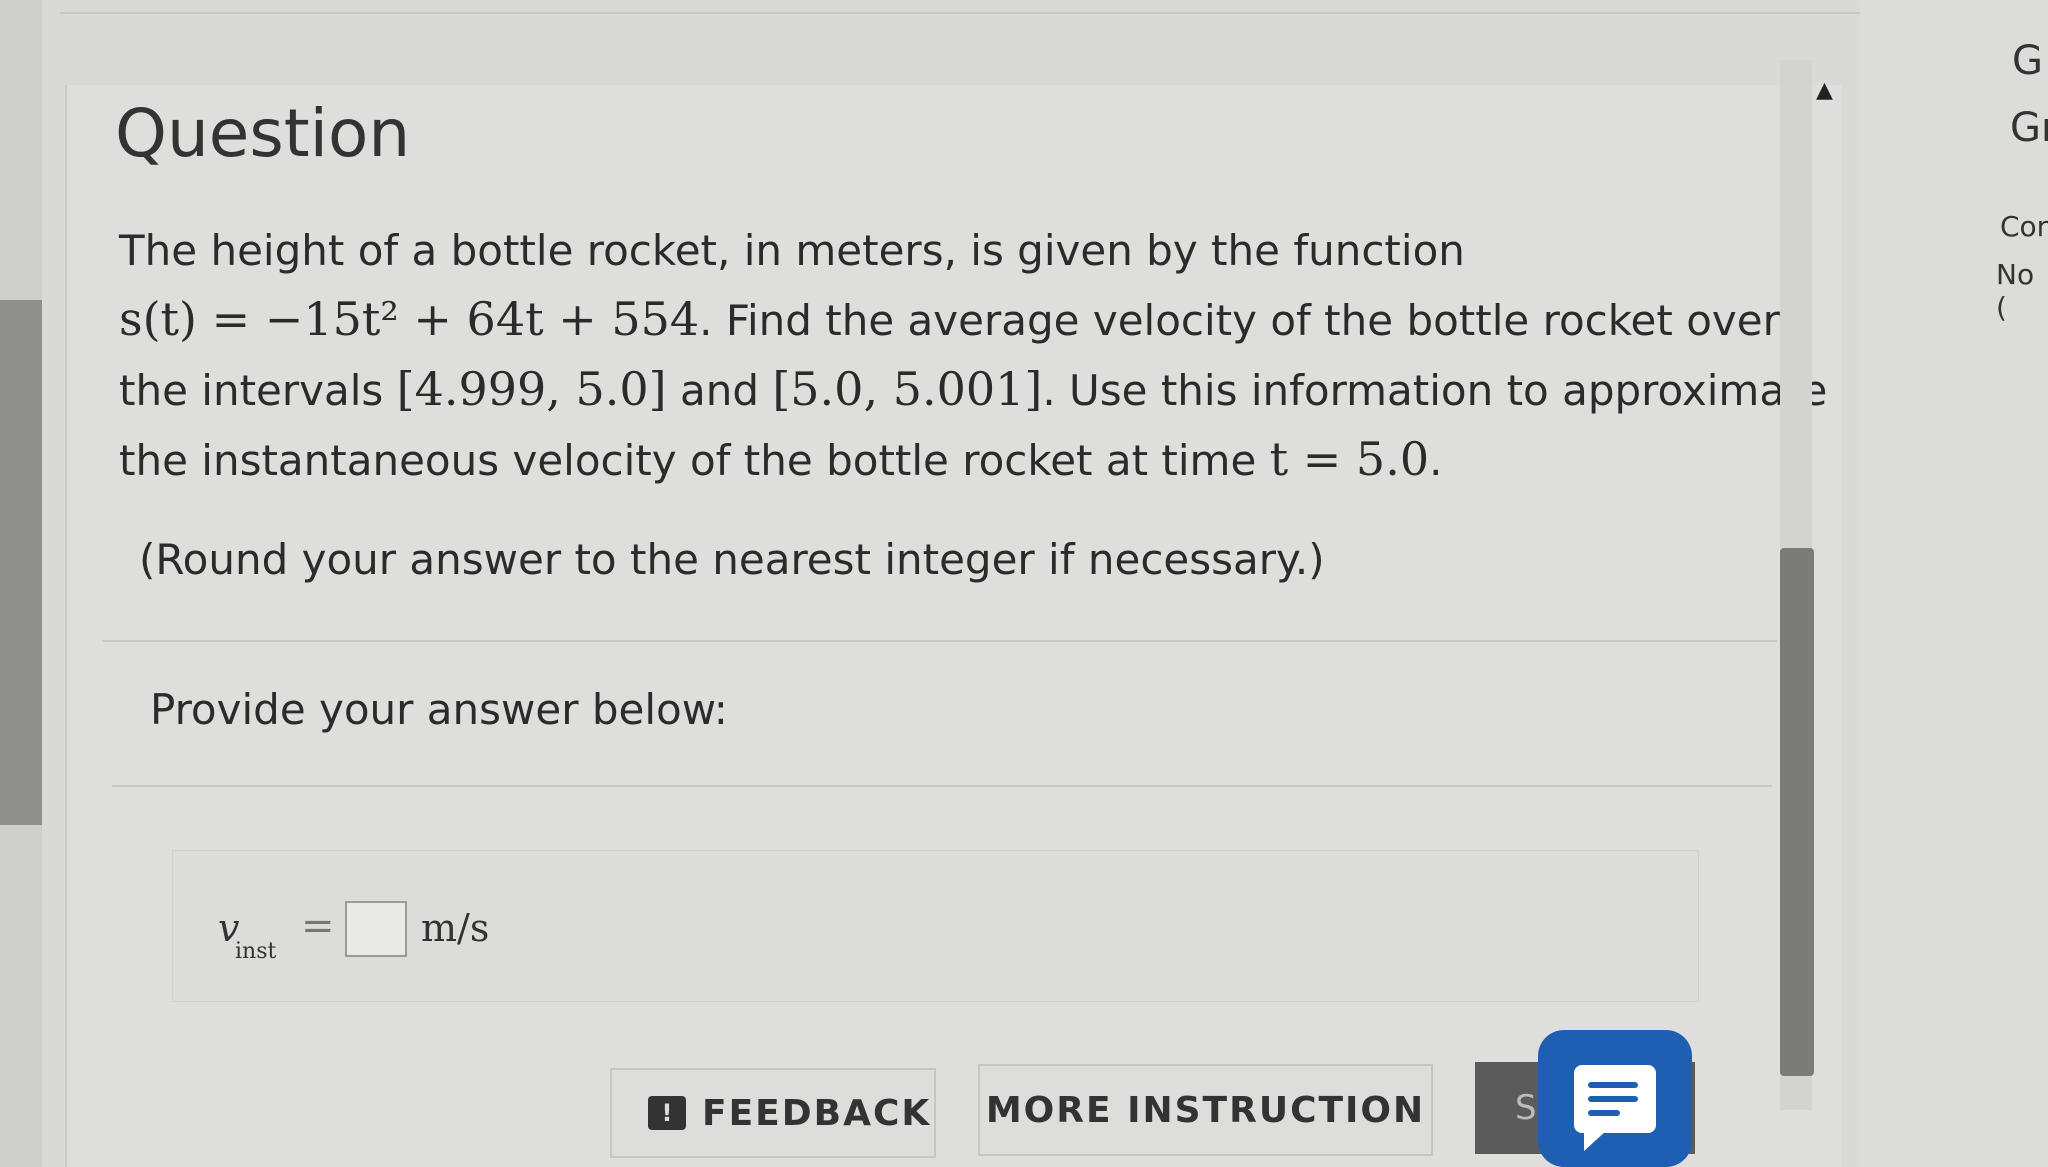  I want to click on unit-label: m/s, so click(455, 928).